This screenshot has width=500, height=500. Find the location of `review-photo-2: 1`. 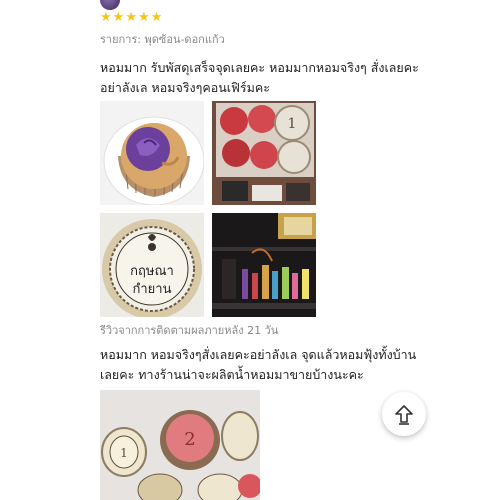

review-photo-2: 1 is located at coordinates (264, 153).